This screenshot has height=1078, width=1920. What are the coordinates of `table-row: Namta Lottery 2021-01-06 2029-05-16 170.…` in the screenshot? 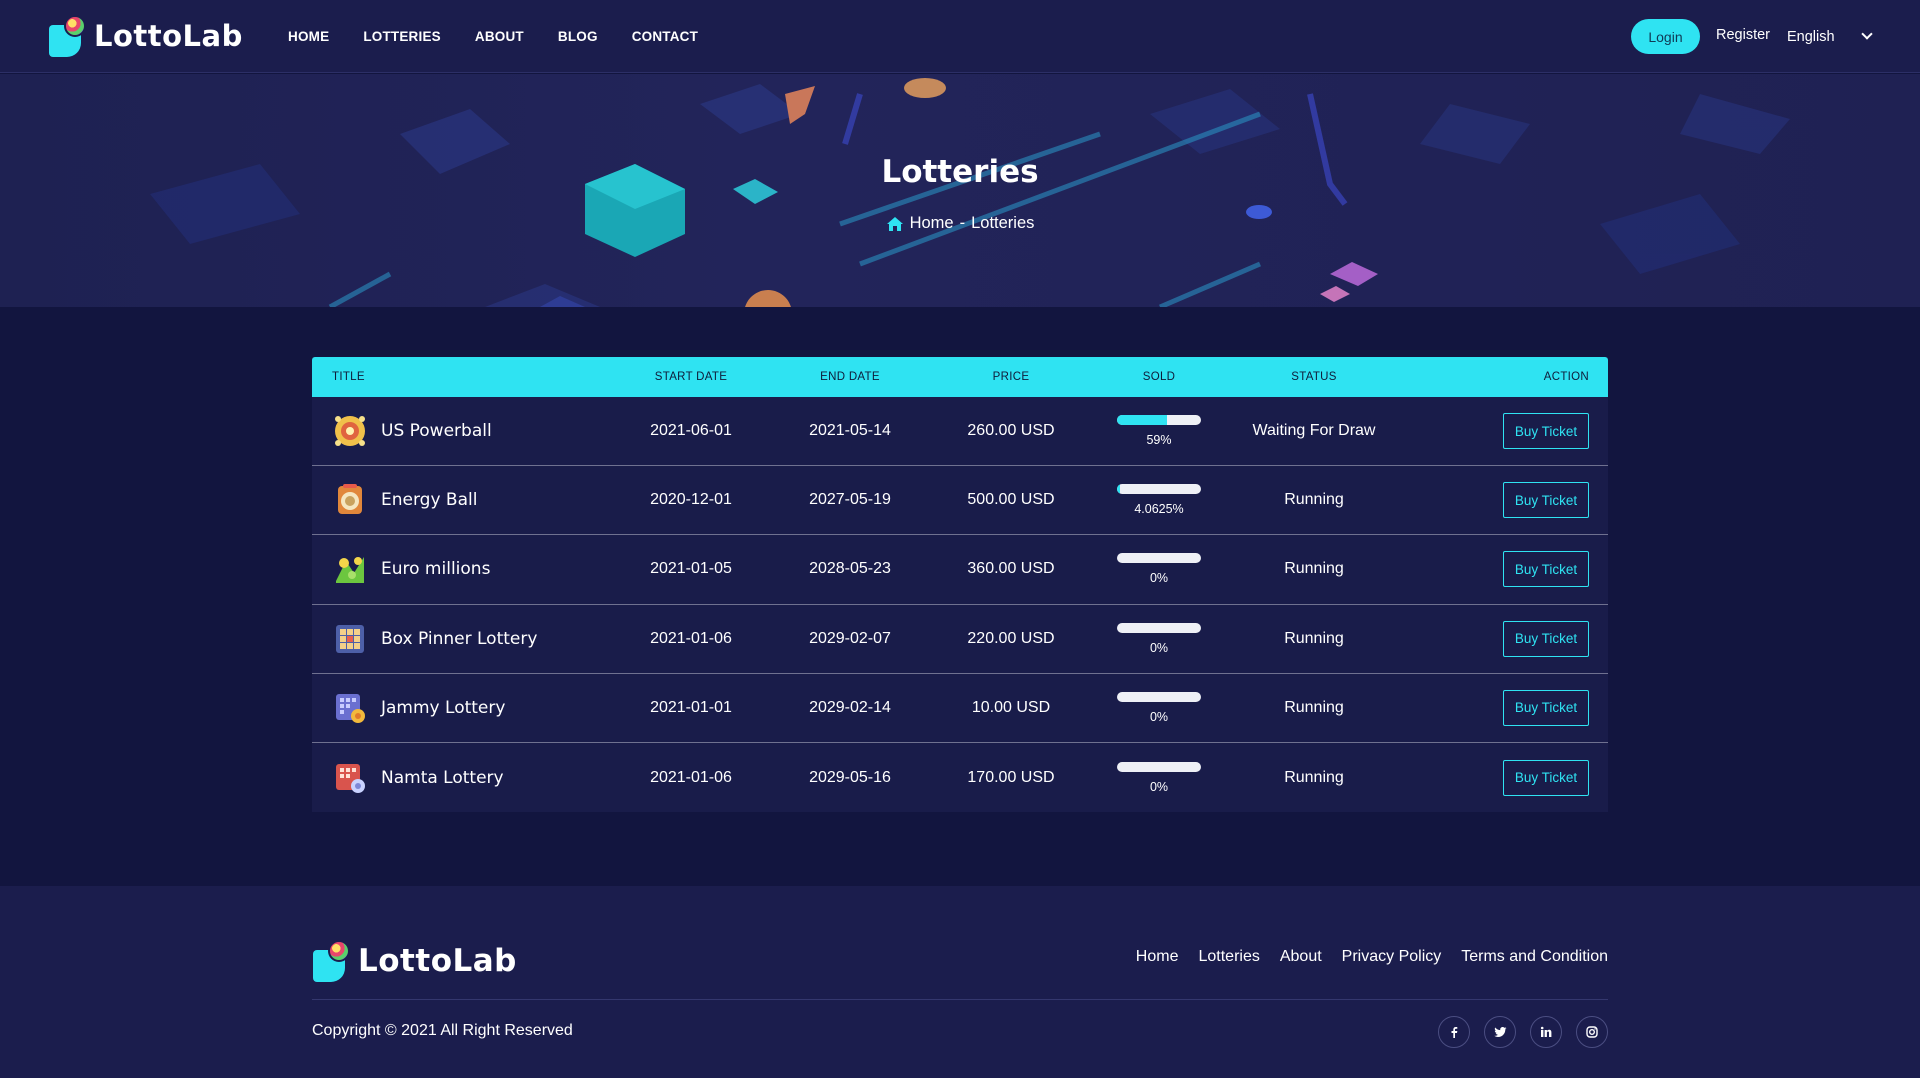 It's located at (960, 777).